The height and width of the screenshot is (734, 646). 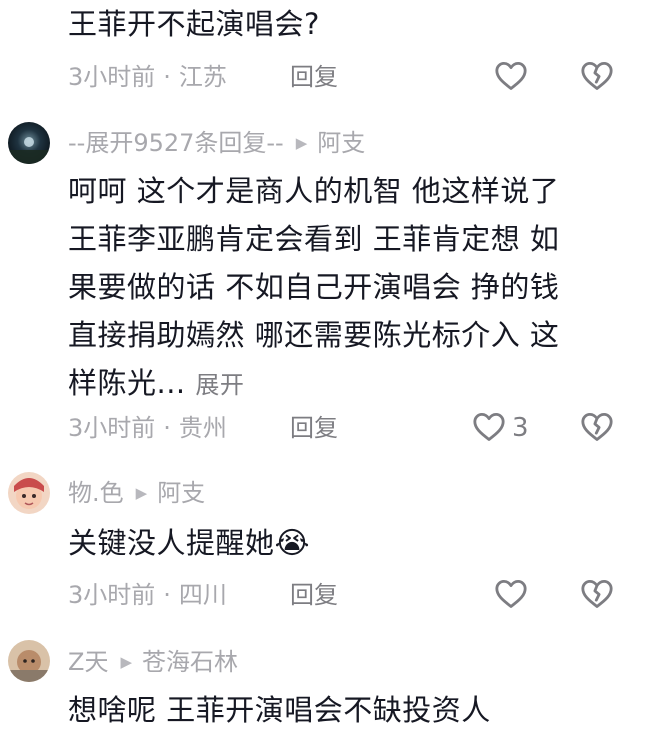 I want to click on comment-header: --展开9527条回复-- ▶ 阿支, so click(x=216, y=143).